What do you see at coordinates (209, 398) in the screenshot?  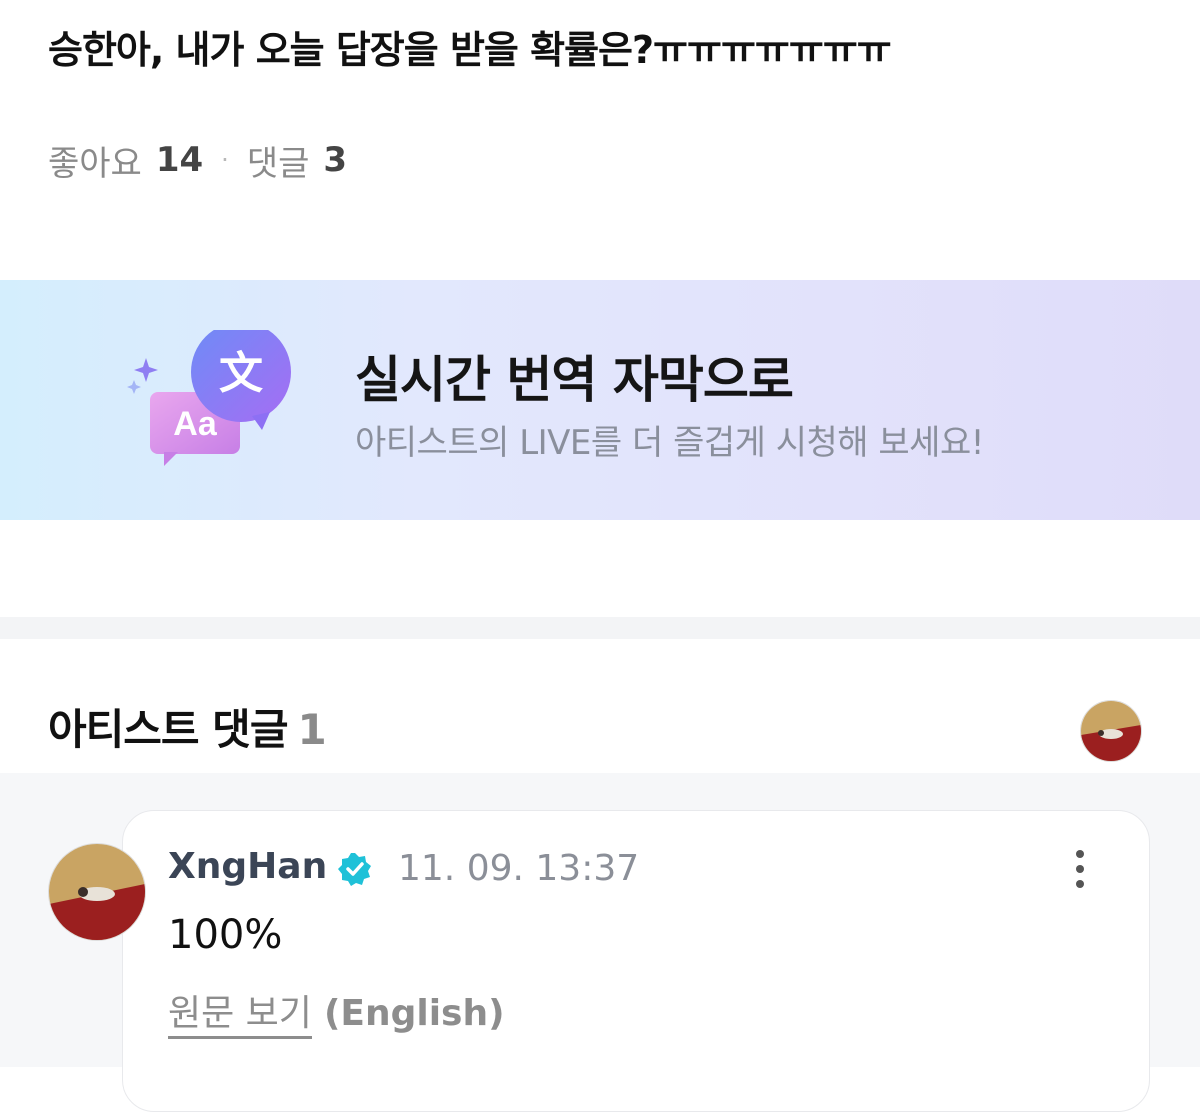 I see `translate-icon: Aa 文` at bounding box center [209, 398].